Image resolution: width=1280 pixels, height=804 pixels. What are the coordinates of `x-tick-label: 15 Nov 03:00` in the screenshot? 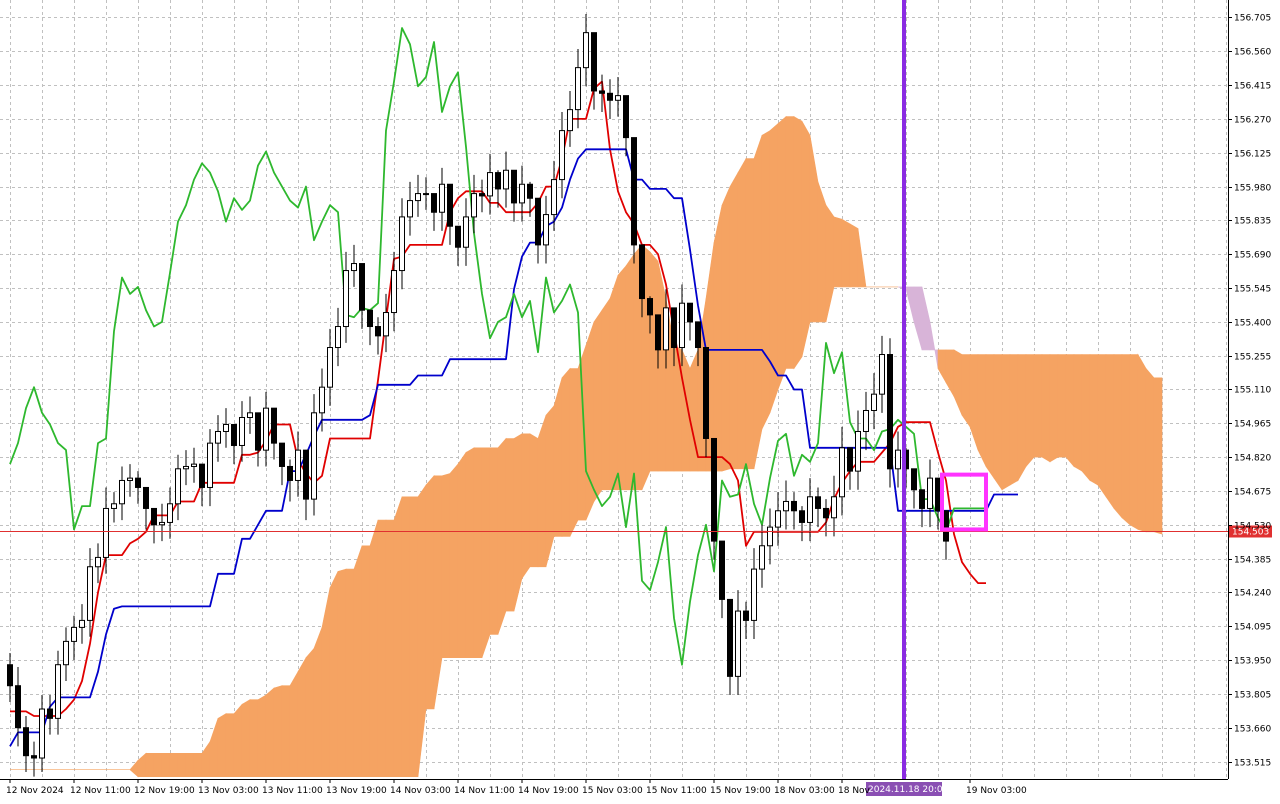 It's located at (612, 791).